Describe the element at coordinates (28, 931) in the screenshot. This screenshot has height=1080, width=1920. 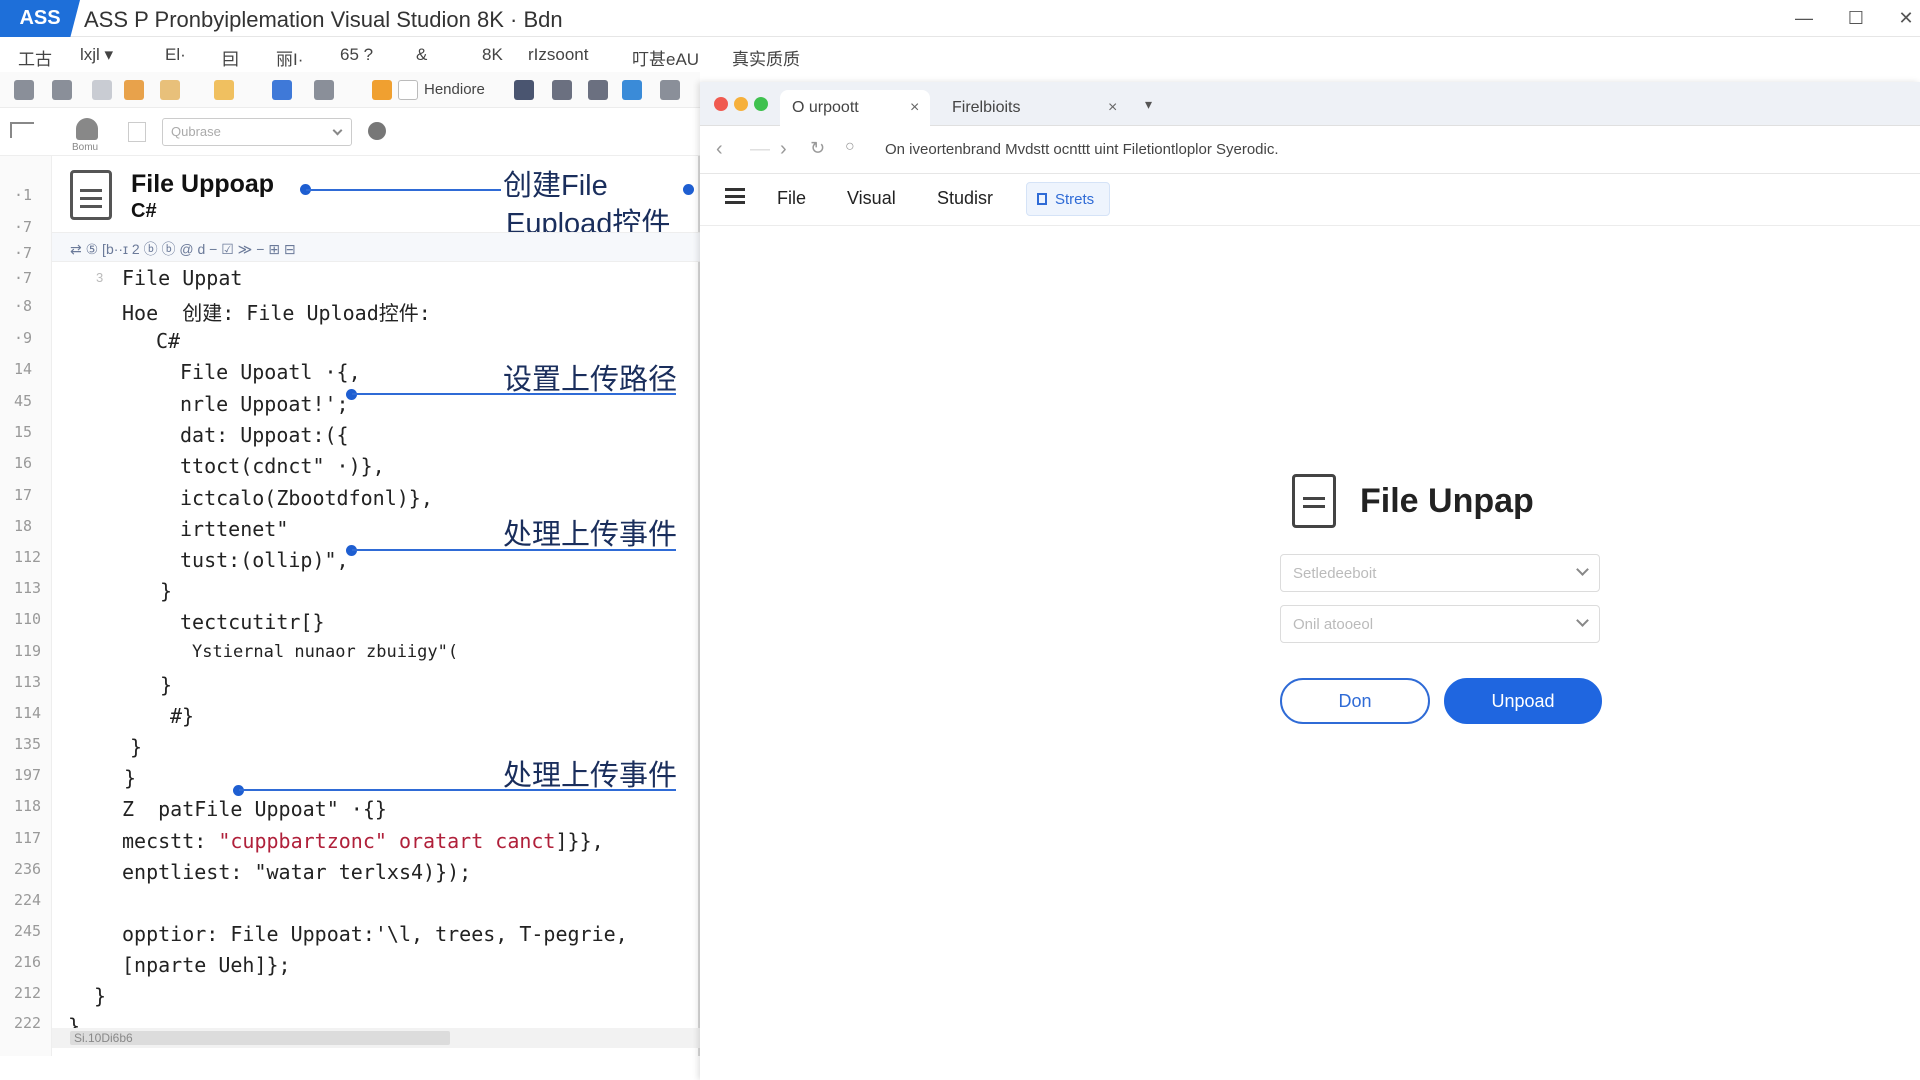
I see `line-number: 245` at that location.